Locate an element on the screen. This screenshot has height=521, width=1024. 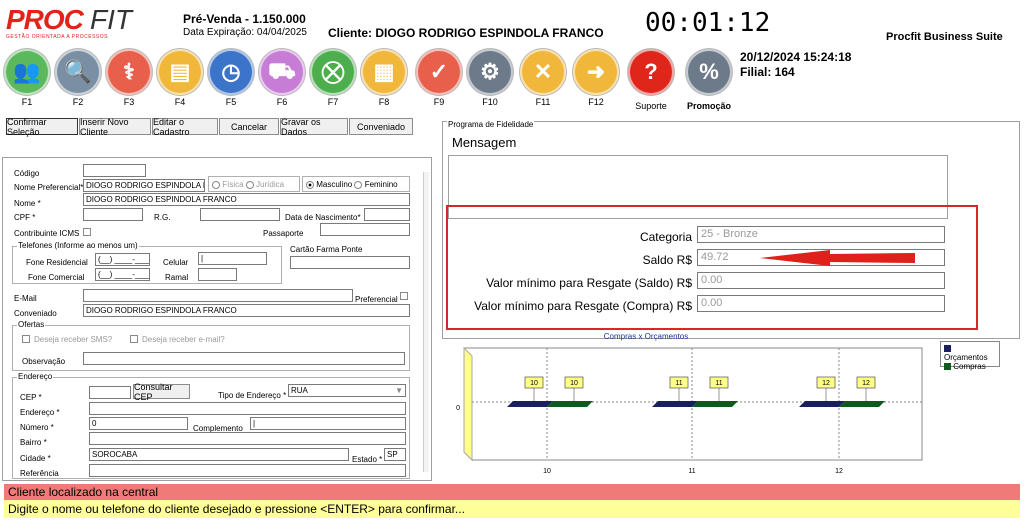
category-label: Categoria is located at coordinates (665, 237).